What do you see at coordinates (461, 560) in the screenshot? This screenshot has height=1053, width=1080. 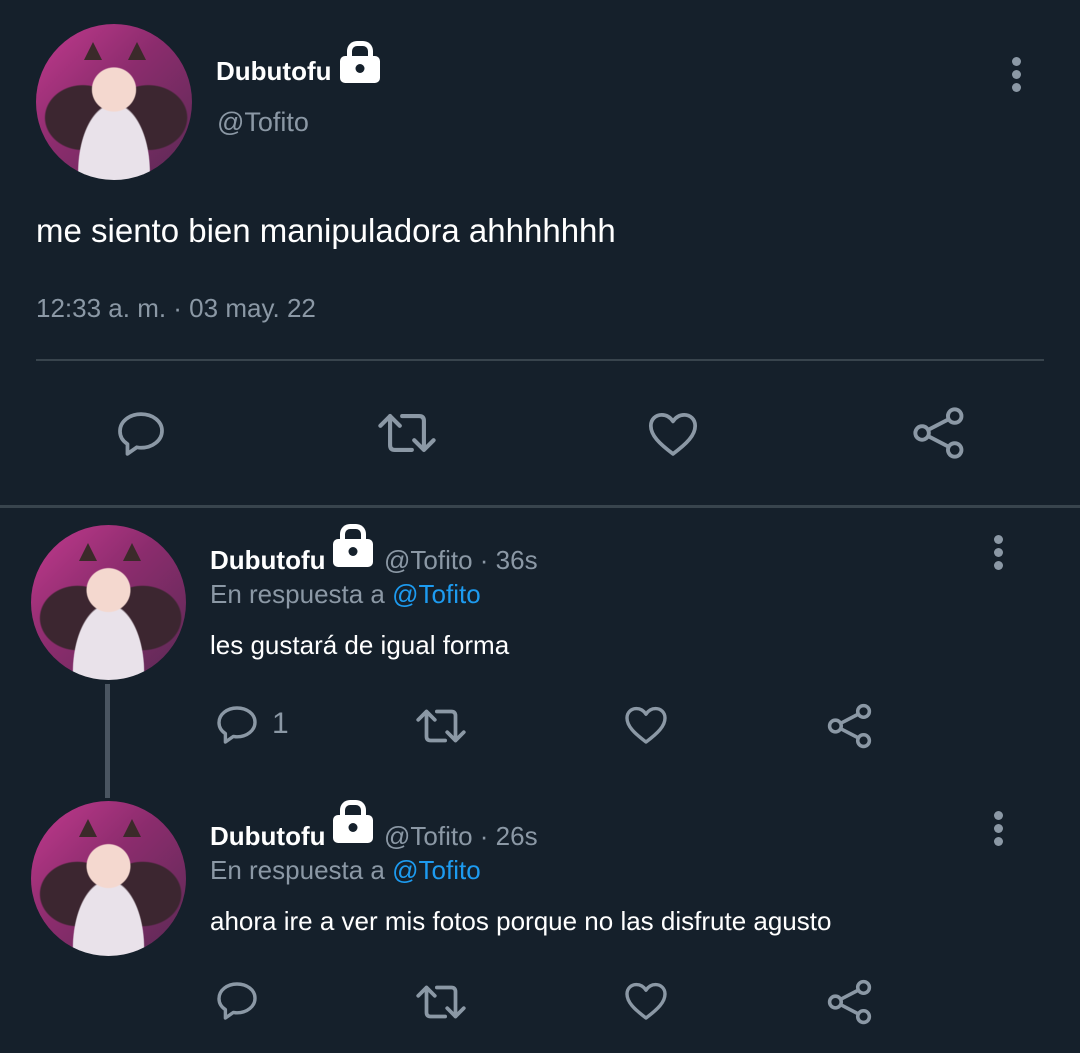 I see `handle-time: @Tofito · 36s` at bounding box center [461, 560].